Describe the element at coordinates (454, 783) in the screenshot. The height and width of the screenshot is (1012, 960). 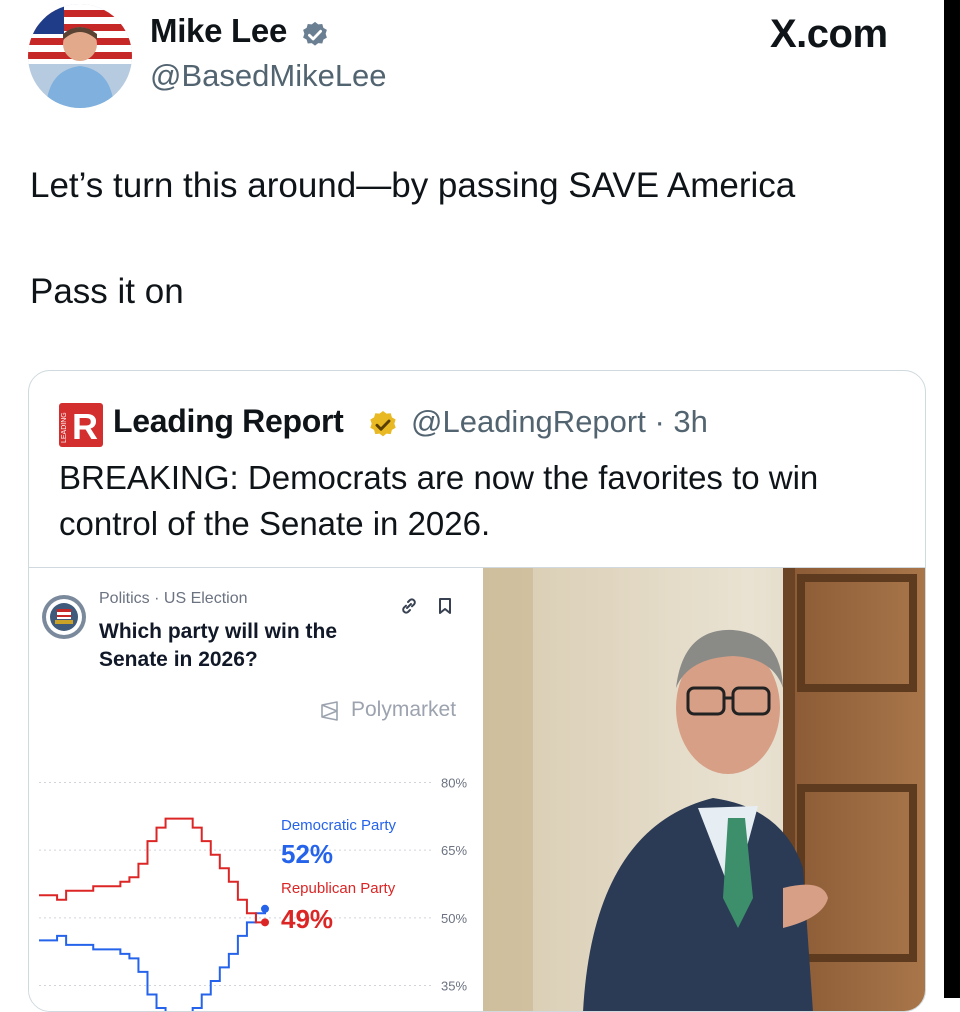
I see `y-tick-label: 80%` at that location.